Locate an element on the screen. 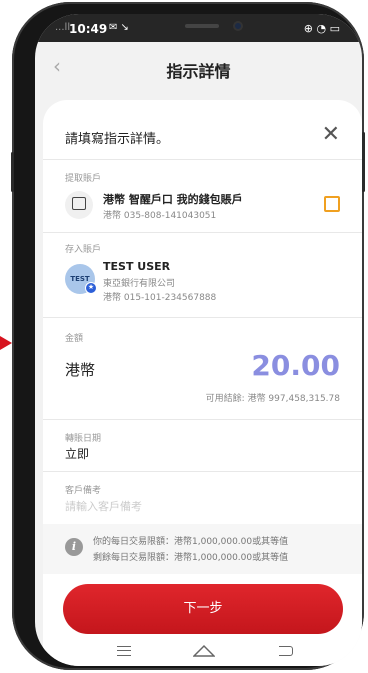  from-account-number: 港幣 035-808-141043051 is located at coordinates (160, 216).